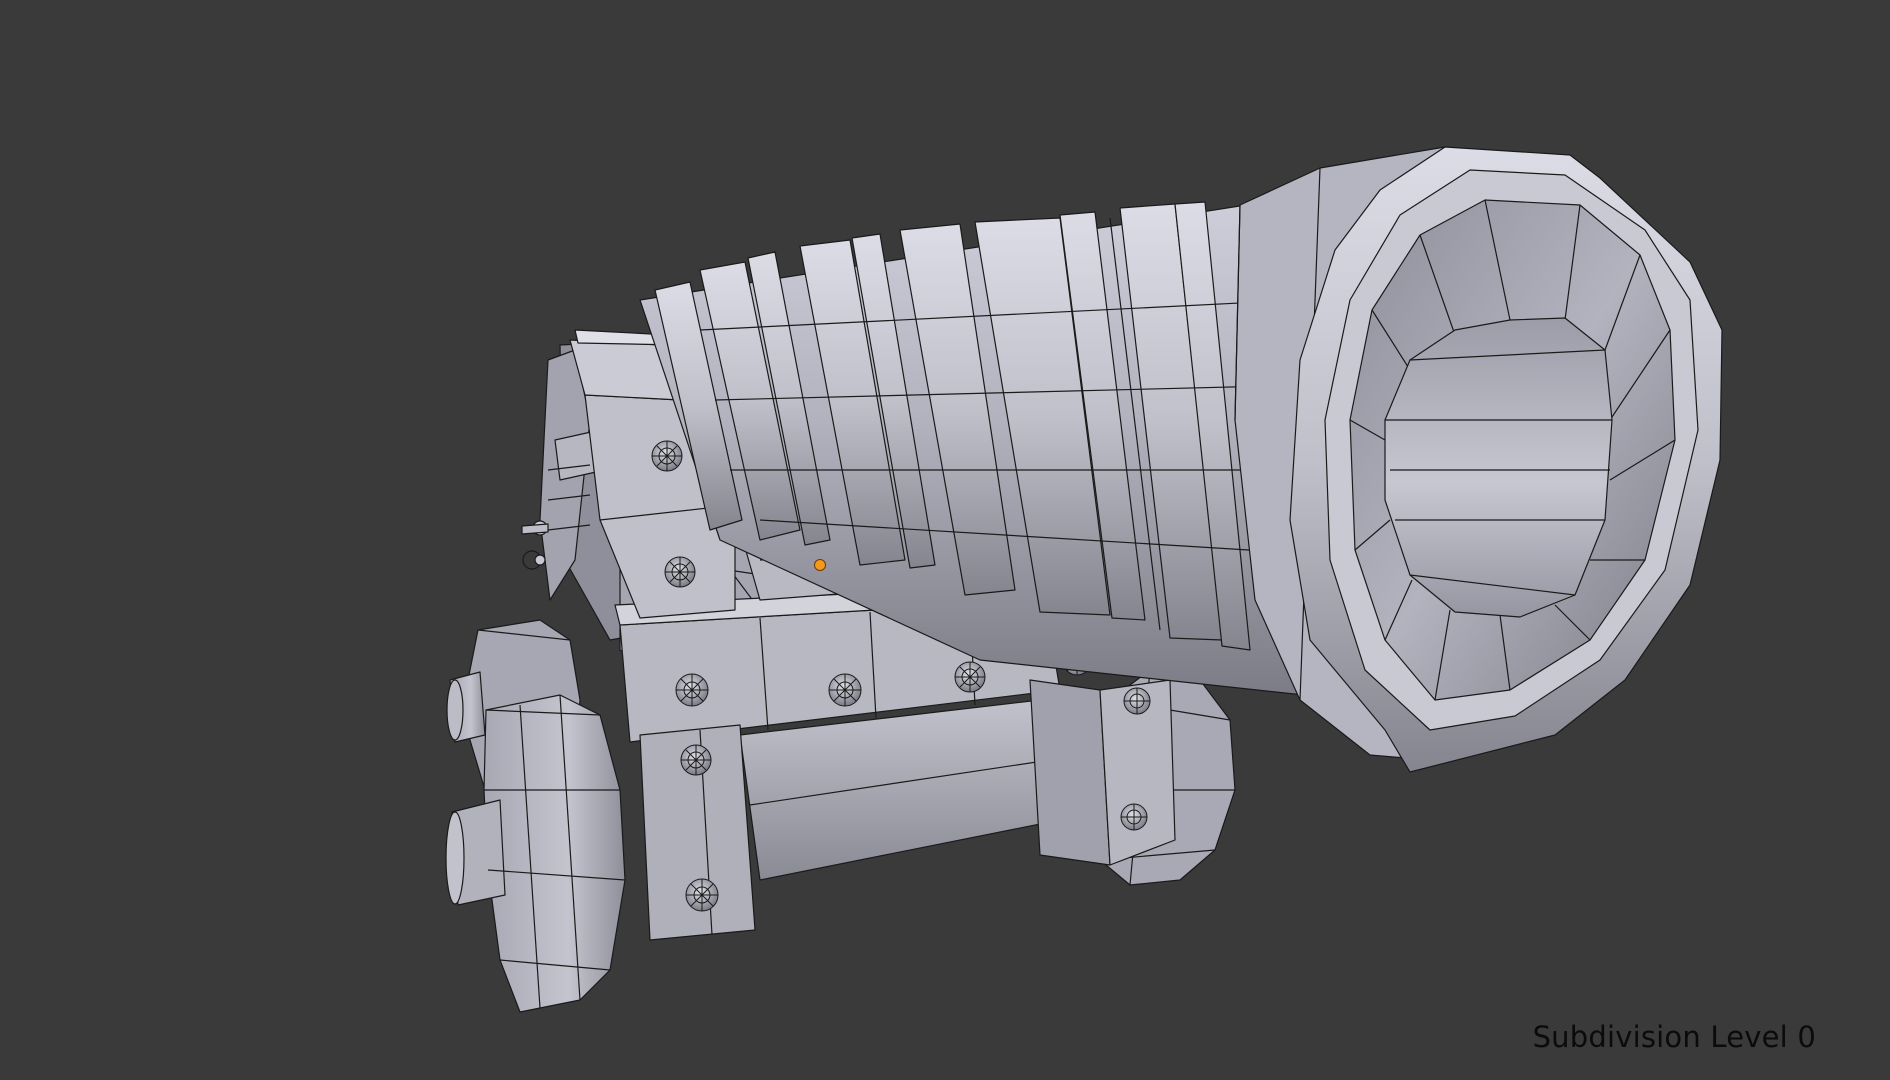 The width and height of the screenshot is (1890, 1080). What do you see at coordinates (535, 816) in the screenshot?
I see `left-wheels` at bounding box center [535, 816].